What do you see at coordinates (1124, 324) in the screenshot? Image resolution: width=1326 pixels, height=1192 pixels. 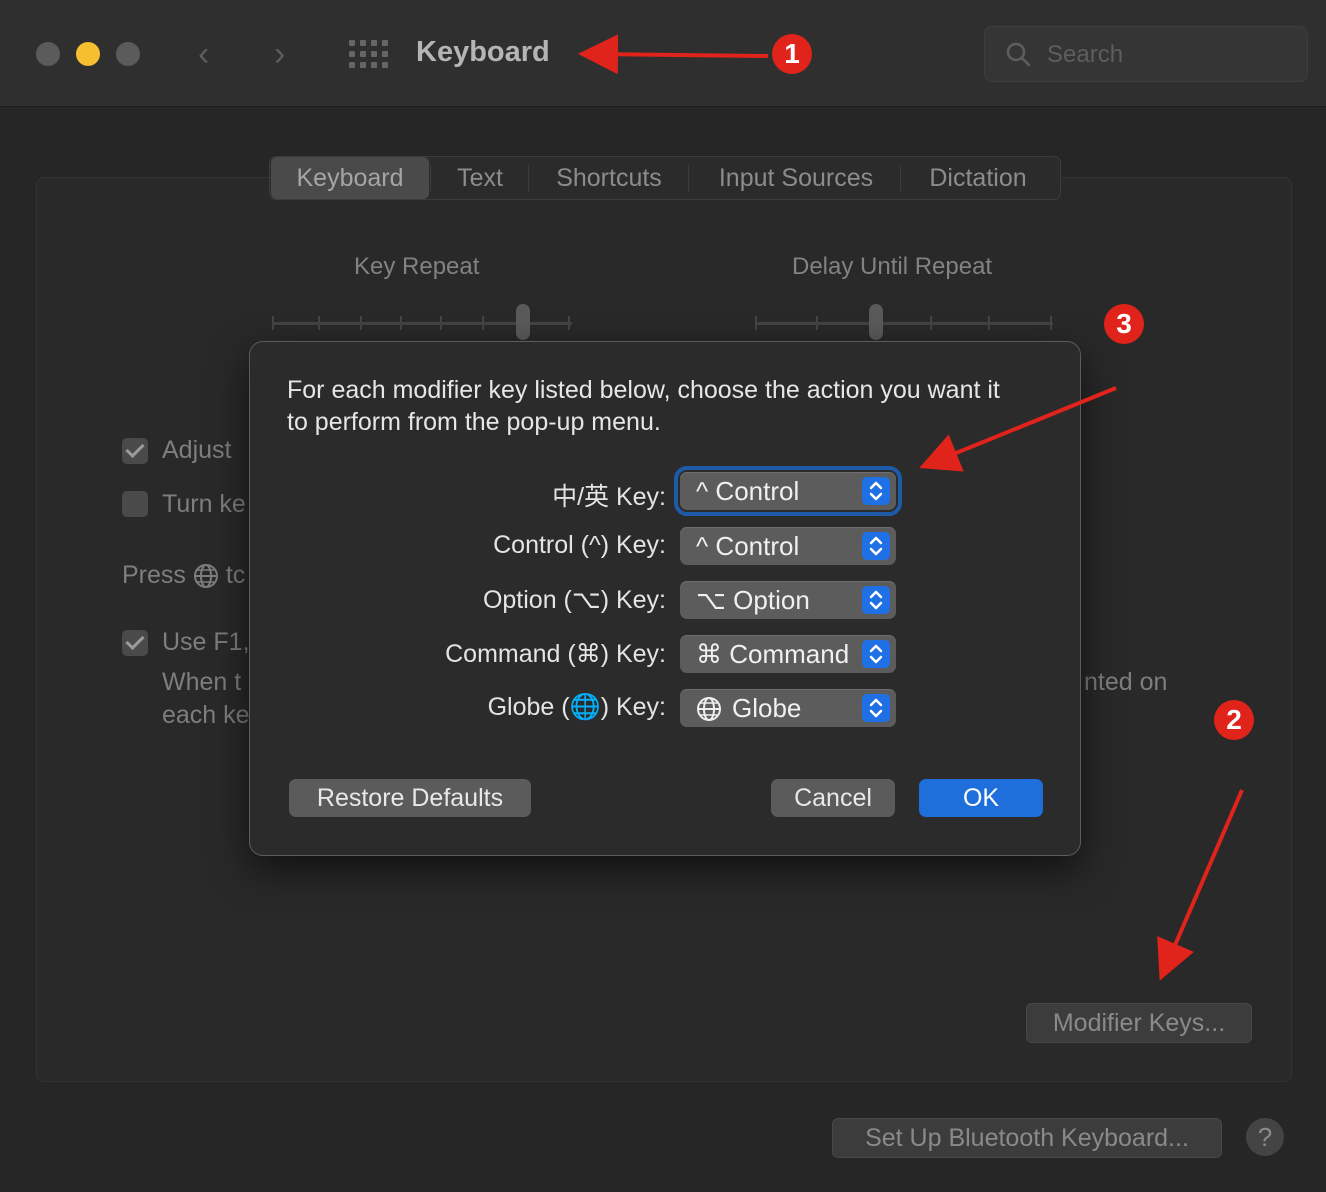 I see `annotation-badge-3: 3` at bounding box center [1124, 324].